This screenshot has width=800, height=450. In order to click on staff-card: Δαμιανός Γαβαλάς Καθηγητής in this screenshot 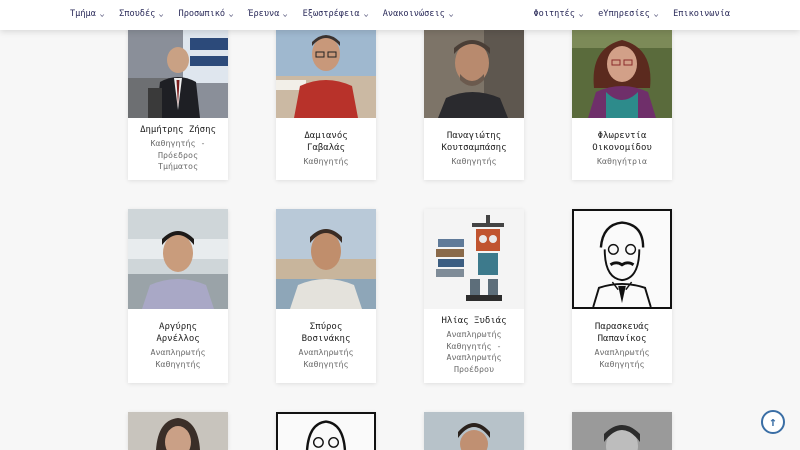, I will do `click(326, 99)`.